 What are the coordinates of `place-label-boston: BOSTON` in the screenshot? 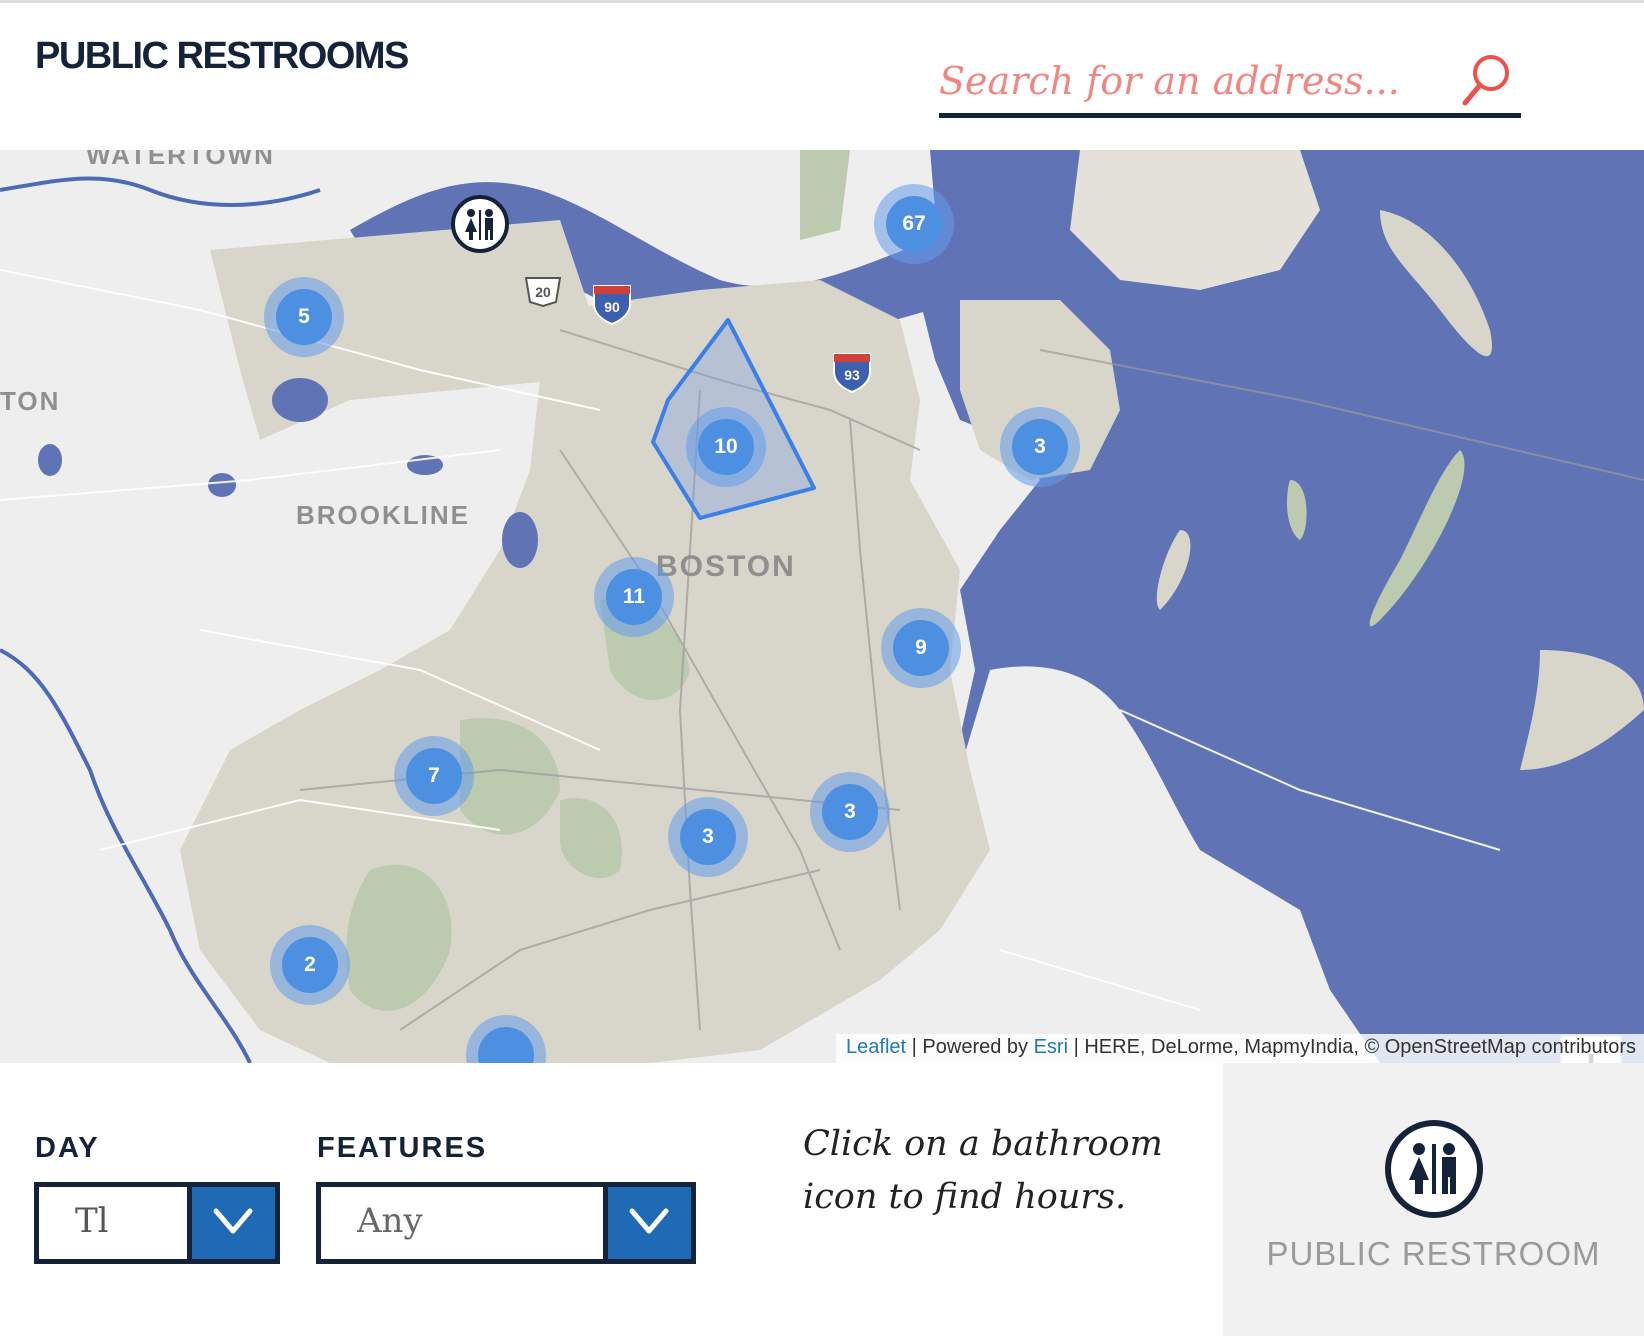 It's located at (726, 566).